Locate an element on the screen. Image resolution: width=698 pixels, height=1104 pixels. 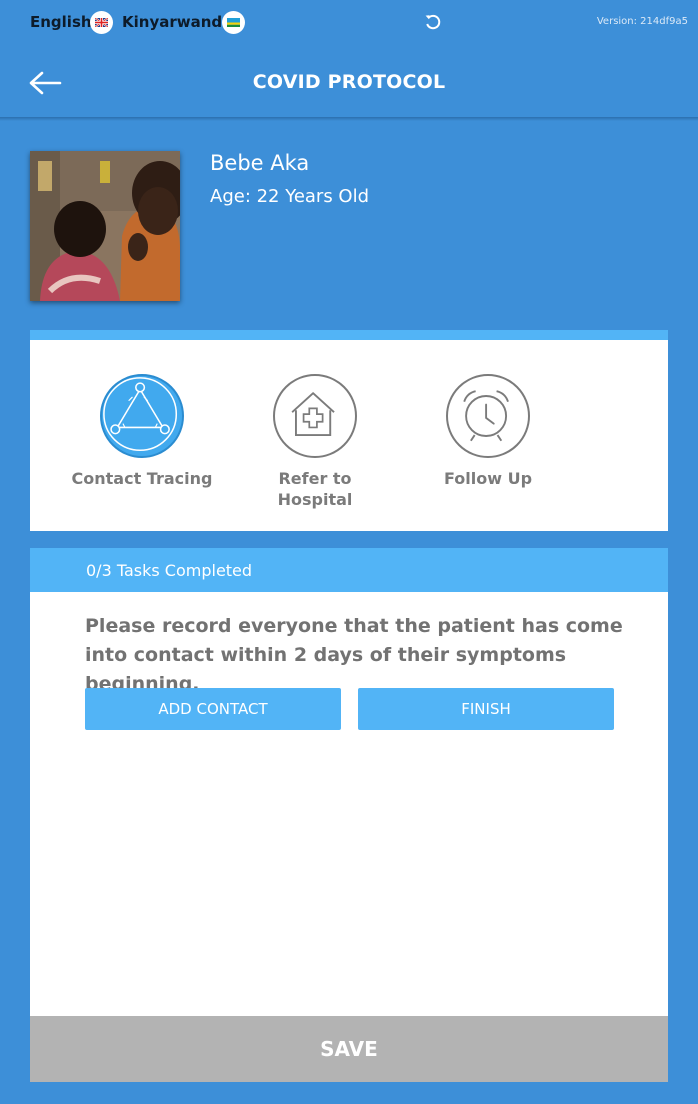
save-button: SAVE is located at coordinates (349, 1049).